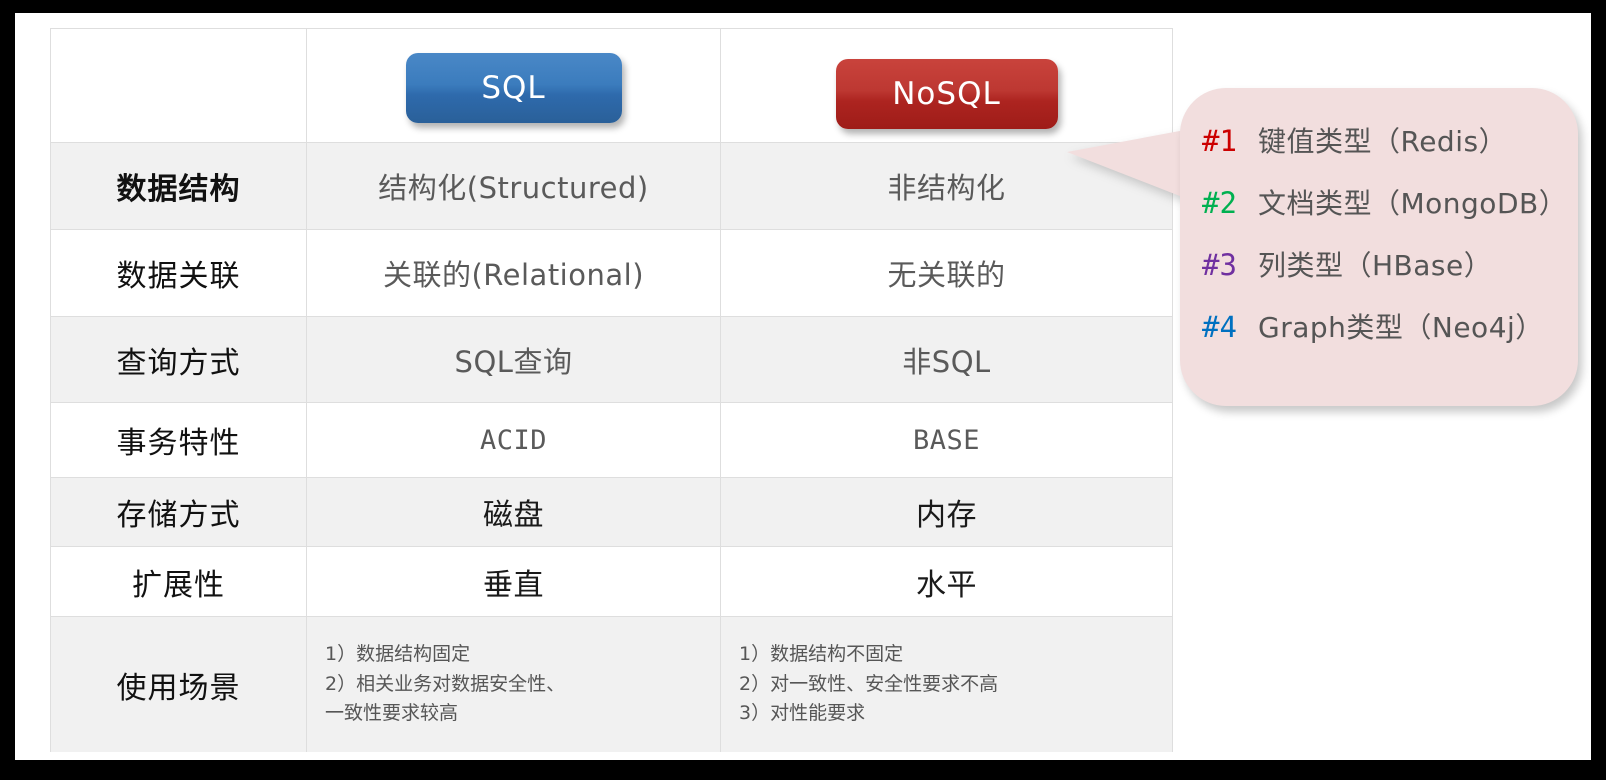 The width and height of the screenshot is (1606, 780). I want to click on row-nosql-cell: 1）数据结构不固定 2）对一致性、安全性要求不高 3）对性能要求, so click(946, 684).